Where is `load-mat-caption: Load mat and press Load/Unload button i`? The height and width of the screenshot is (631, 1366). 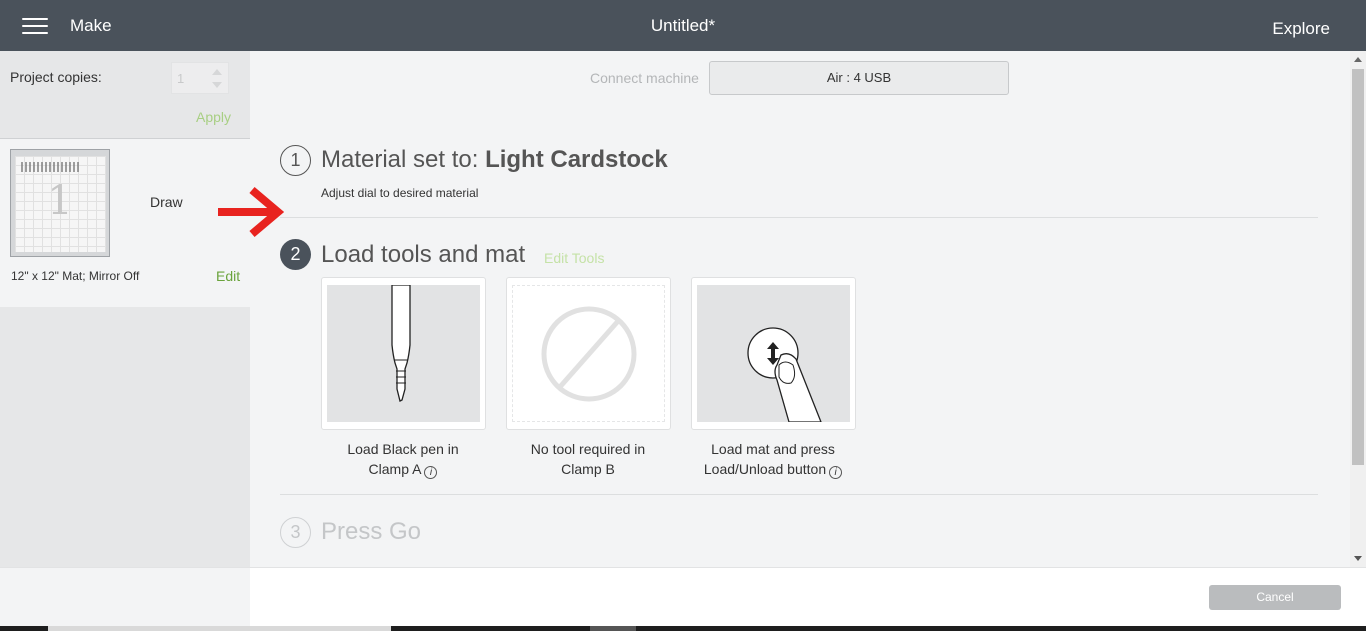
load-mat-caption: Load mat and press Load/Unload button i is located at coordinates (773, 459).